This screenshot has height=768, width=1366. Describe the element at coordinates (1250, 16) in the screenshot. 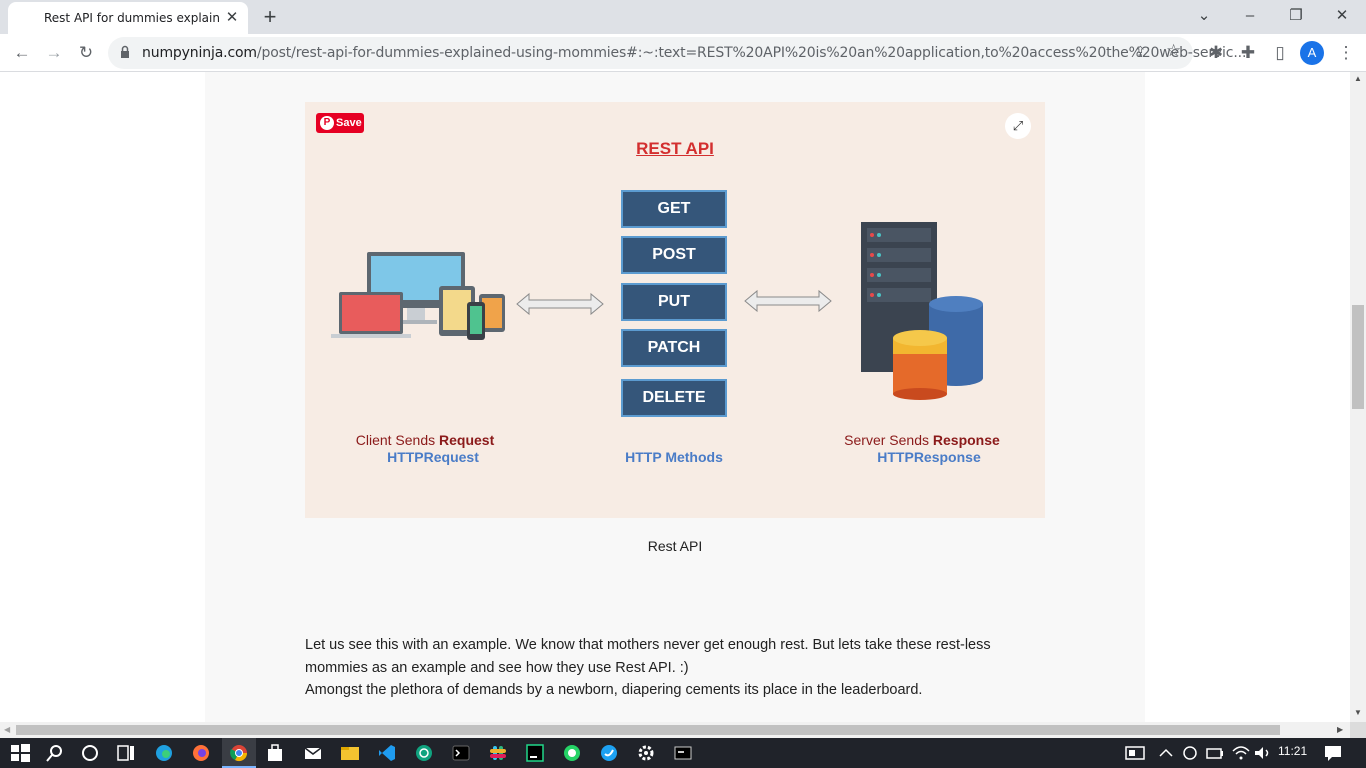

I see `minimize-icon: –` at that location.